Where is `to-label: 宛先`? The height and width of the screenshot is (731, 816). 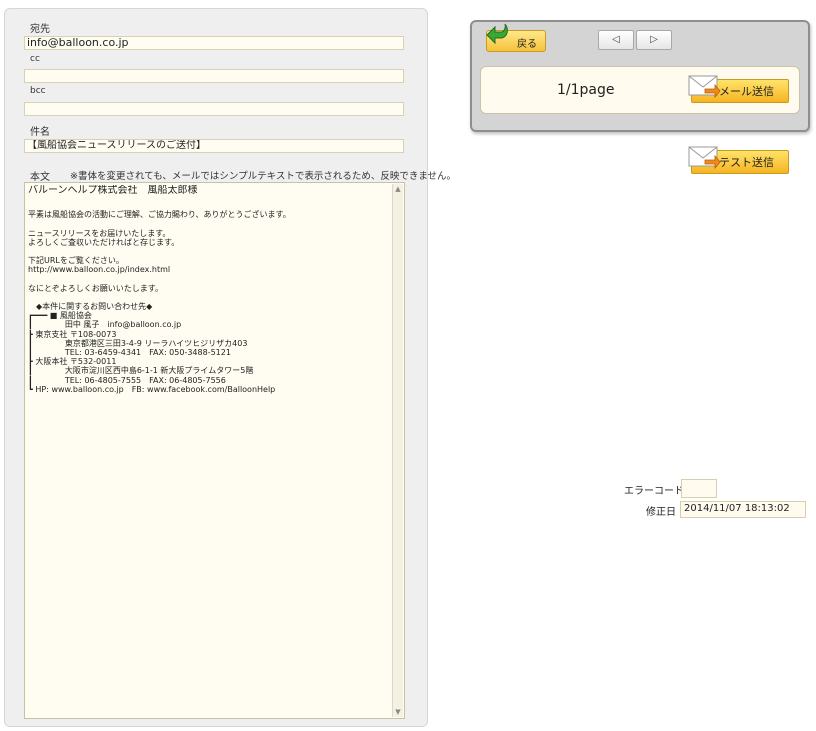 to-label: 宛先 is located at coordinates (40, 29).